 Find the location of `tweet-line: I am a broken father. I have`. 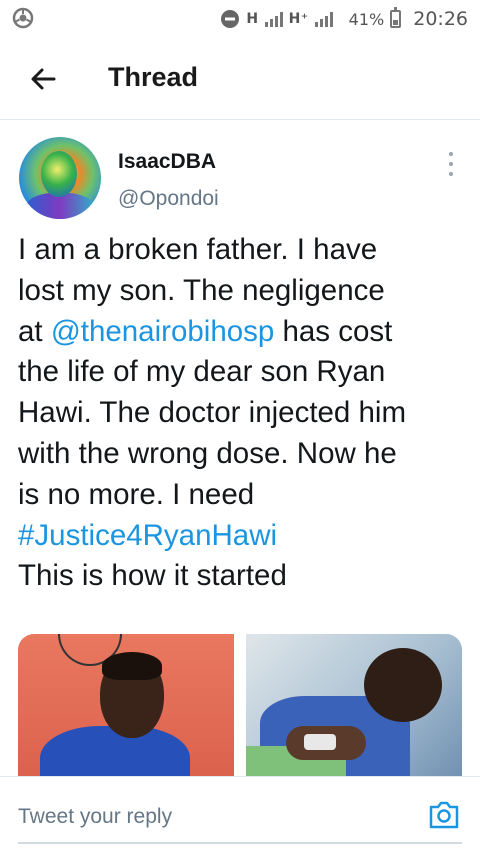

tweet-line: I am a broken father. I have is located at coordinates (198, 249).